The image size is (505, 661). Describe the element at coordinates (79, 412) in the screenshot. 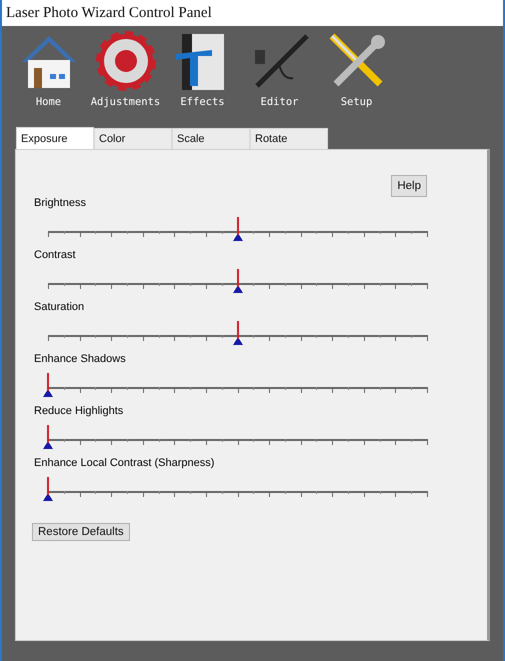

I see `slider-label: Reduce Highlights` at that location.